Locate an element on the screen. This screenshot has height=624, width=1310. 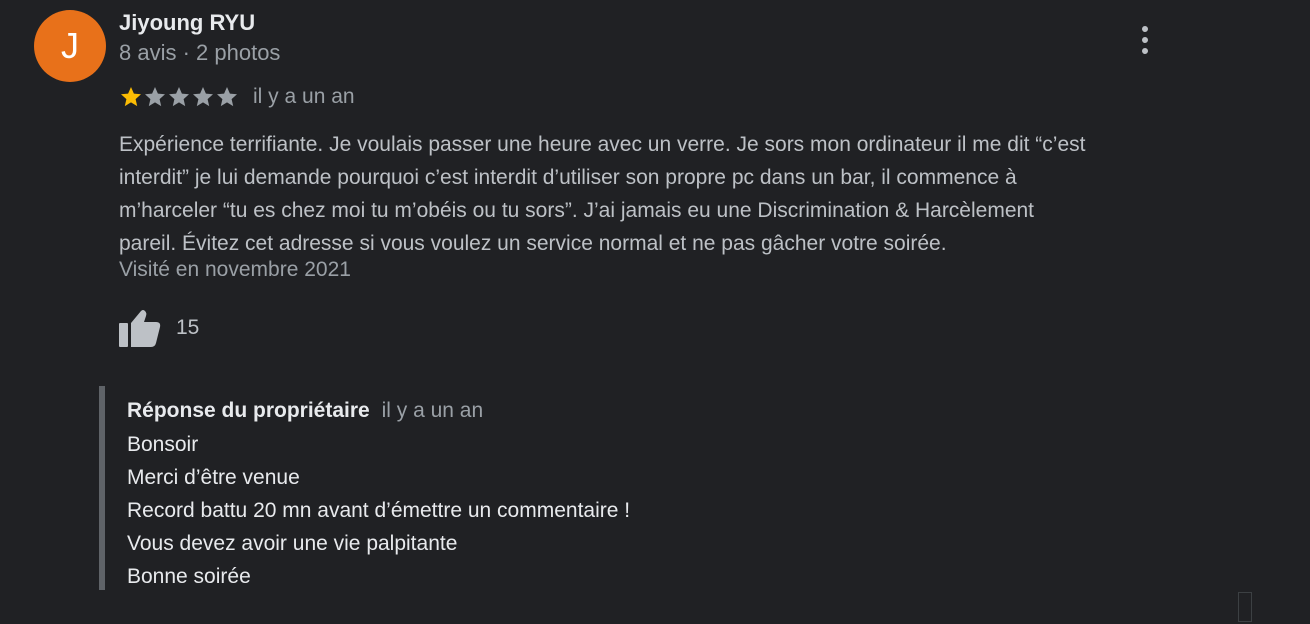
owner-response-header: Réponse du propriétaire il y a un an is located at coordinates (305, 411).